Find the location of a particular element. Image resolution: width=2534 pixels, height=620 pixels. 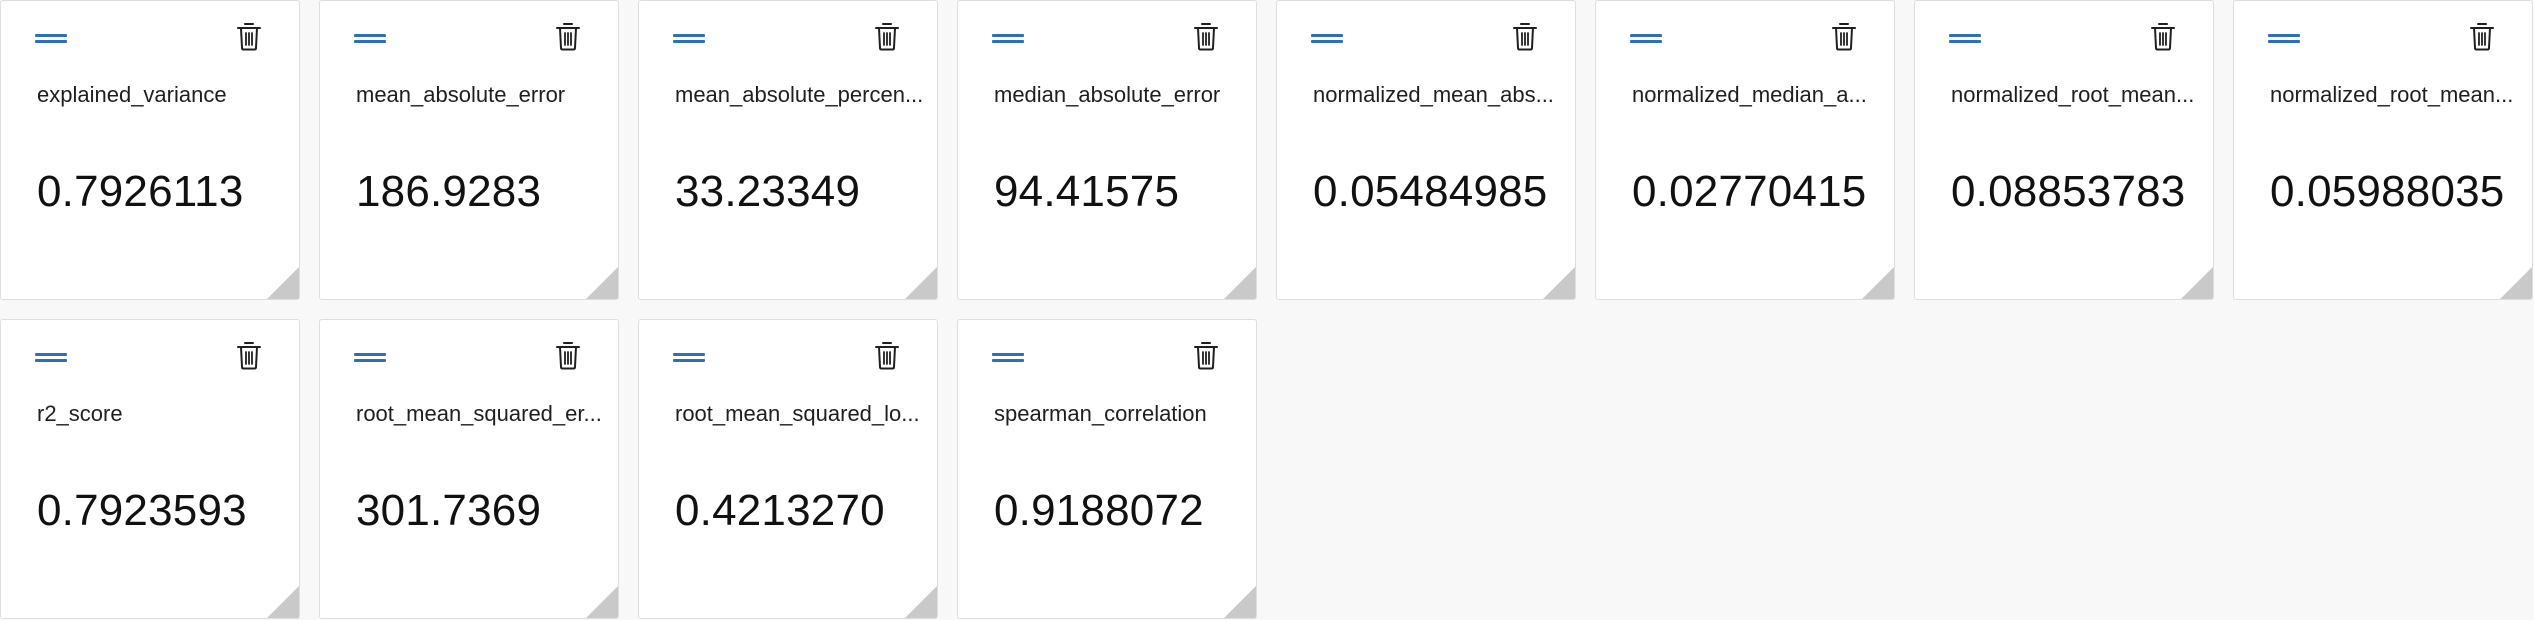

metric-value: 33.23349 is located at coordinates (768, 191).